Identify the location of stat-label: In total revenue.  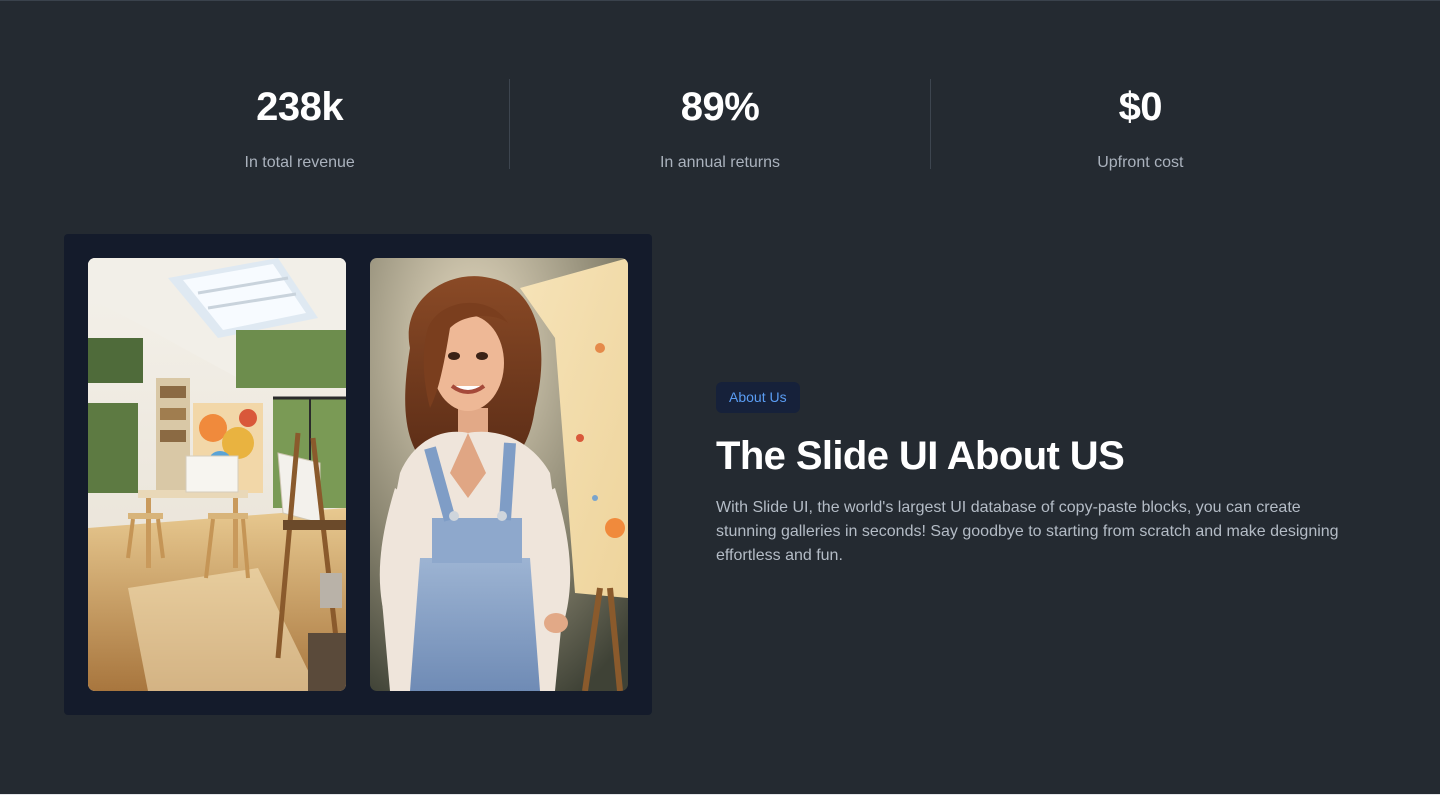
(299, 162).